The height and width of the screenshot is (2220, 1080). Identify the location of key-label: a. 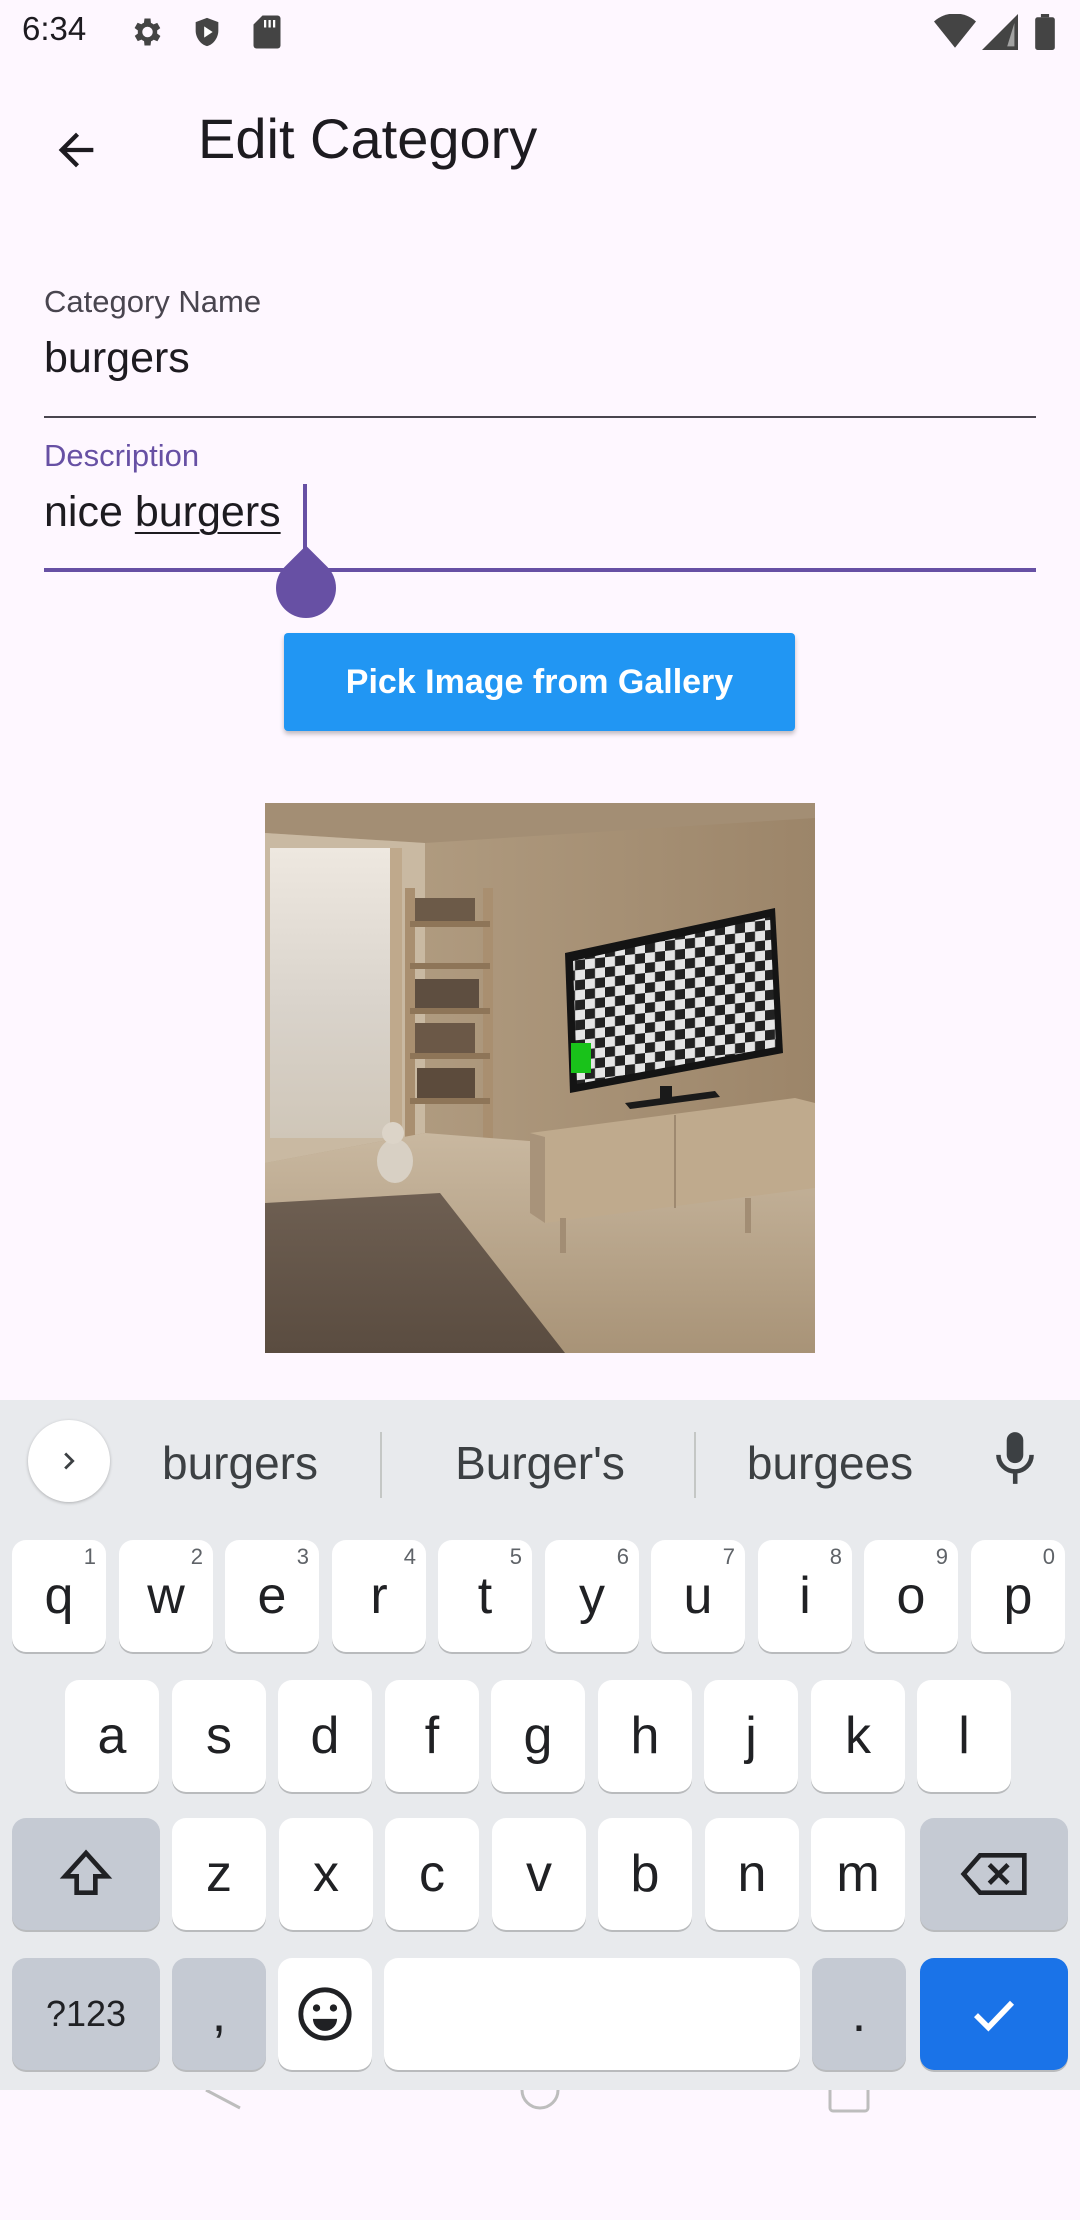
(112, 1736).